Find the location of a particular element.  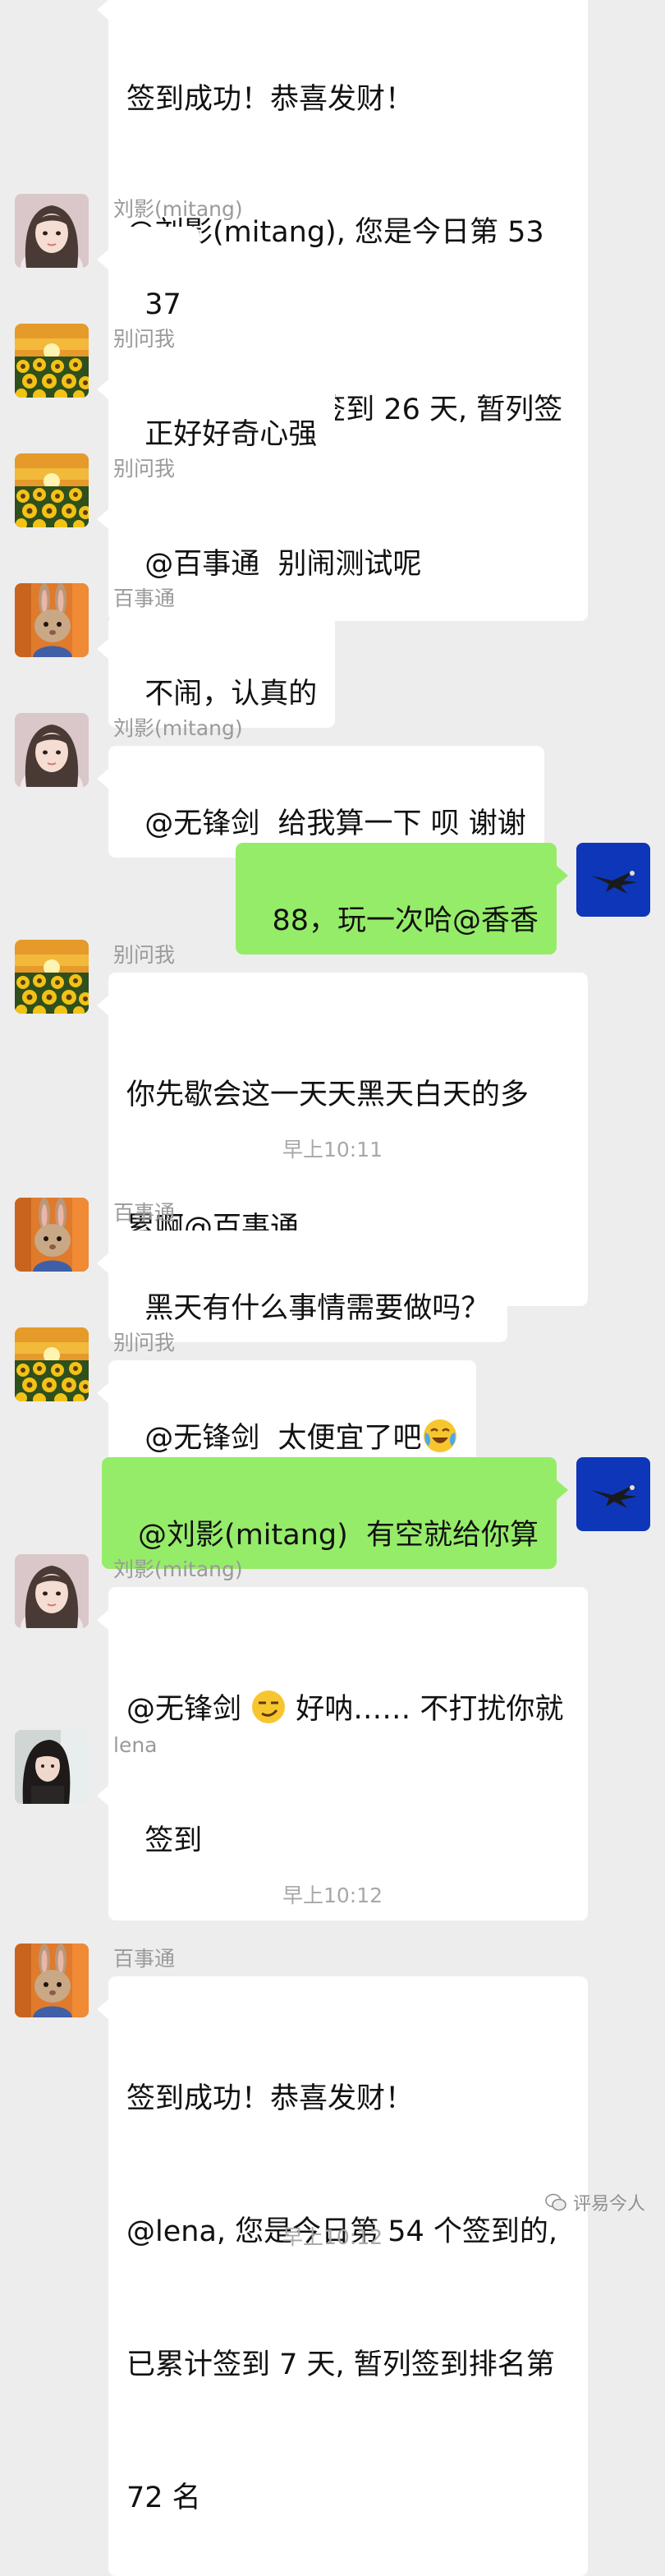

message-text: @无锋剑 给我算一下 呗 谢谢 is located at coordinates (335, 823).